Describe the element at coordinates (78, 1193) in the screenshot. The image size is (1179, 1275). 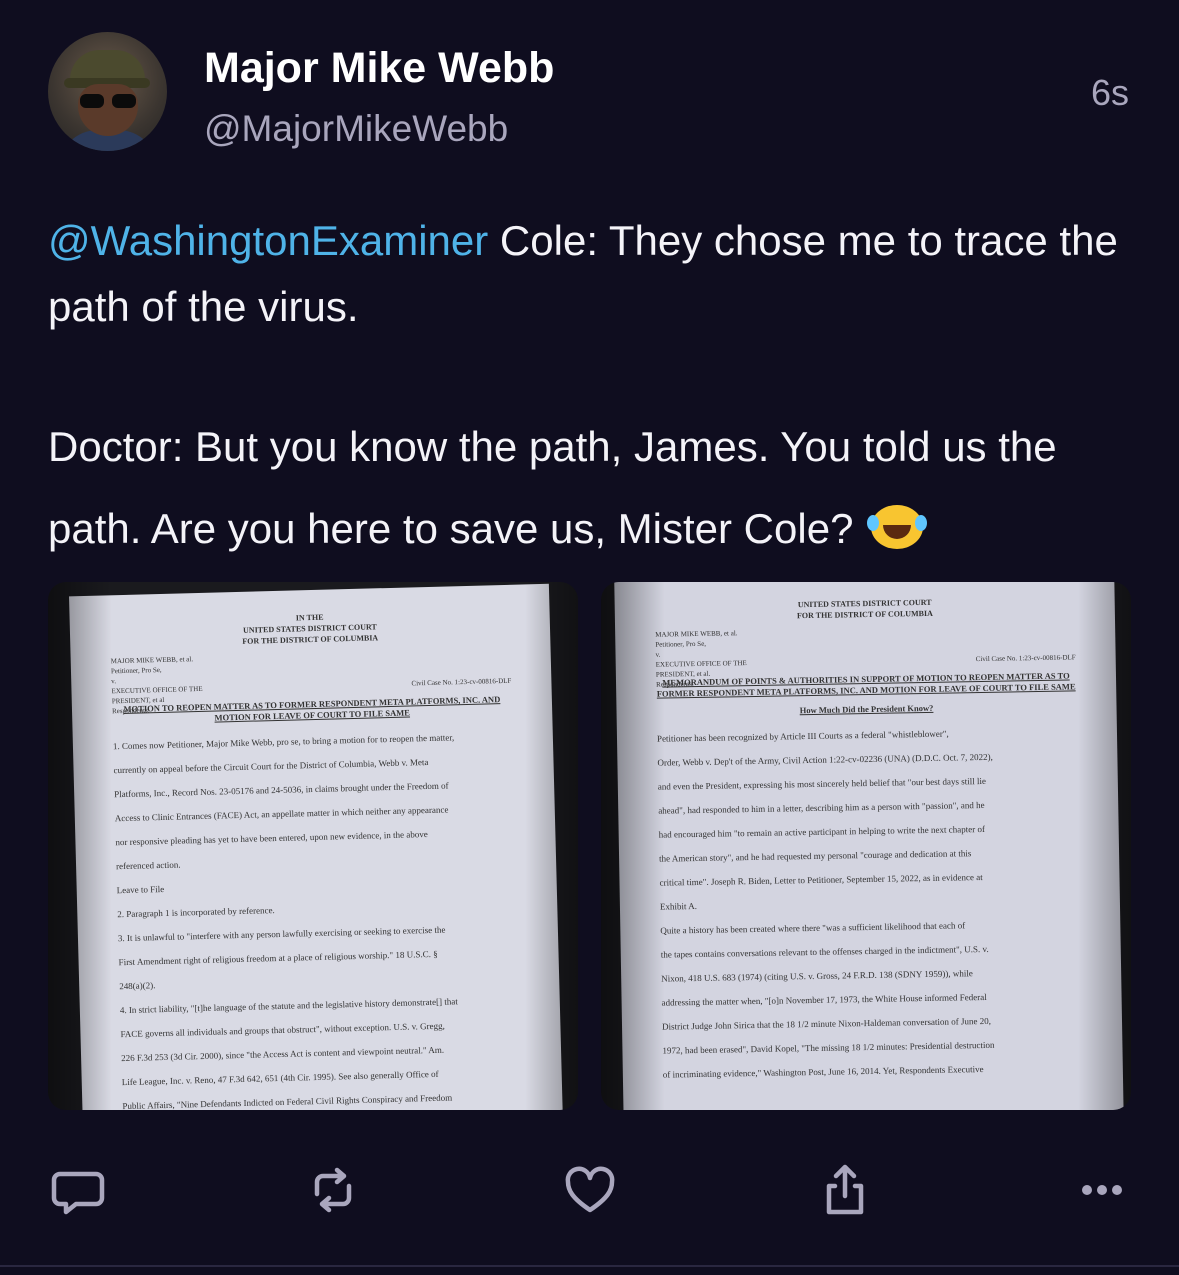
I see `speech-bubble-icon` at that location.